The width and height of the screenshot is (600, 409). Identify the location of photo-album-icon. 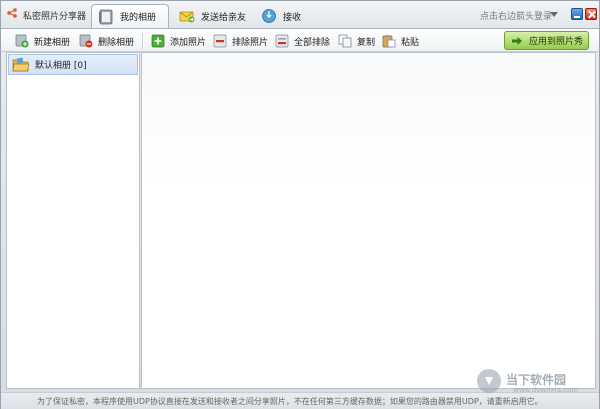
(106, 16).